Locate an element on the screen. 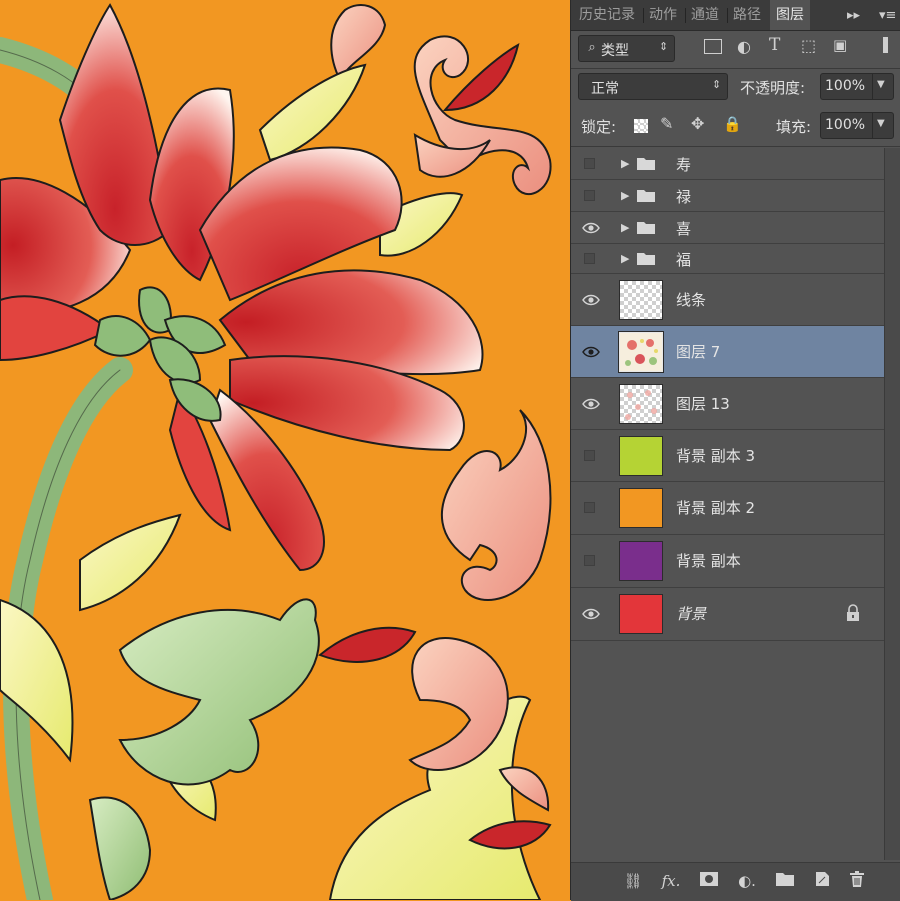  layer-name: 禄 is located at coordinates (684, 197).